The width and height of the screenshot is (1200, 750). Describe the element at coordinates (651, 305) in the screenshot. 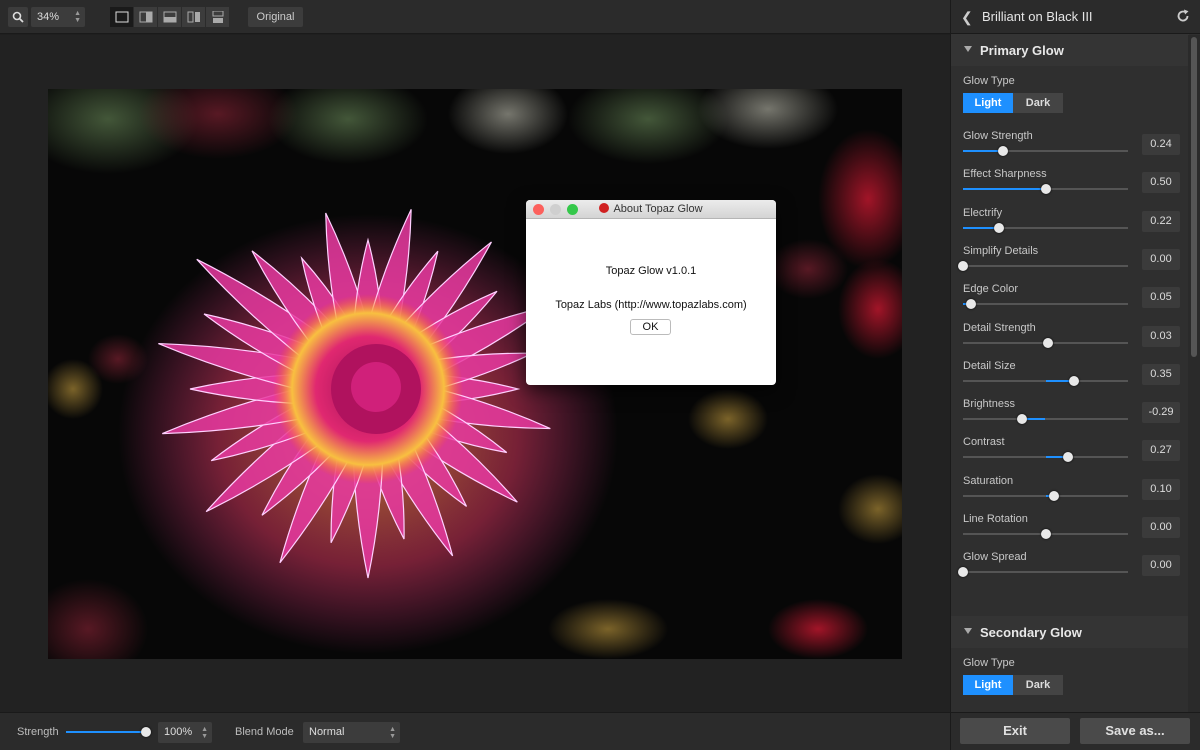

I see `company-text: Topaz Labs (http://www.topazlabs.com)` at that location.